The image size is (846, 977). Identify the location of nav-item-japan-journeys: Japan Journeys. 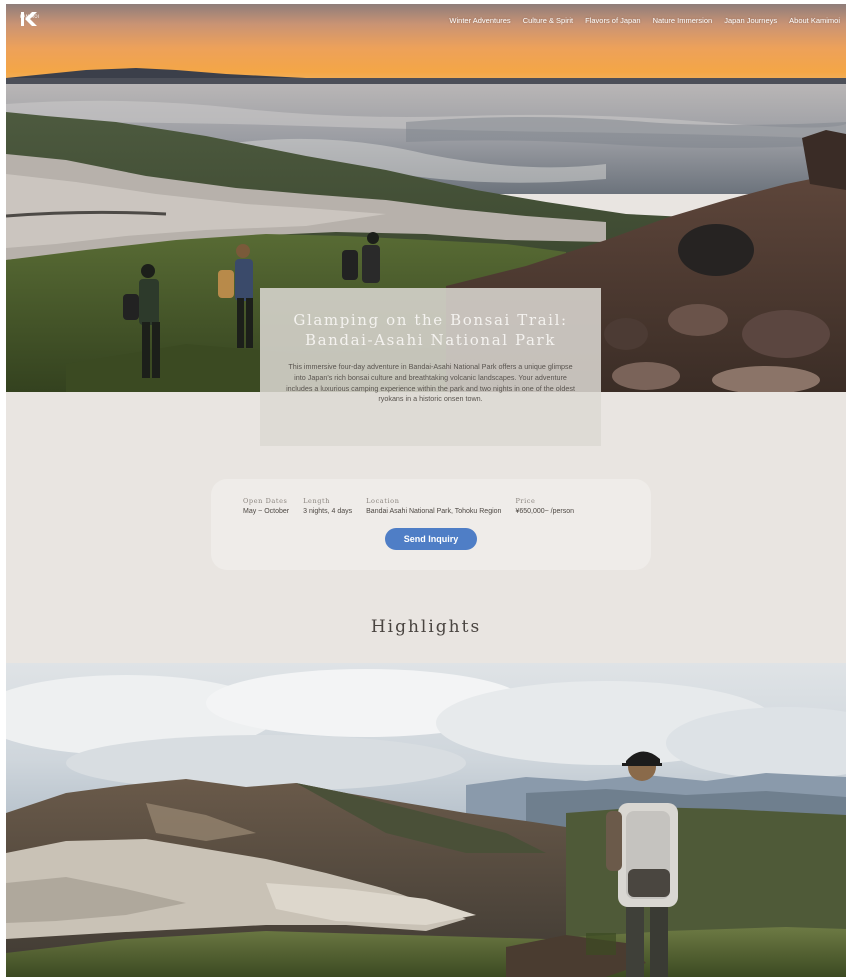
(750, 20).